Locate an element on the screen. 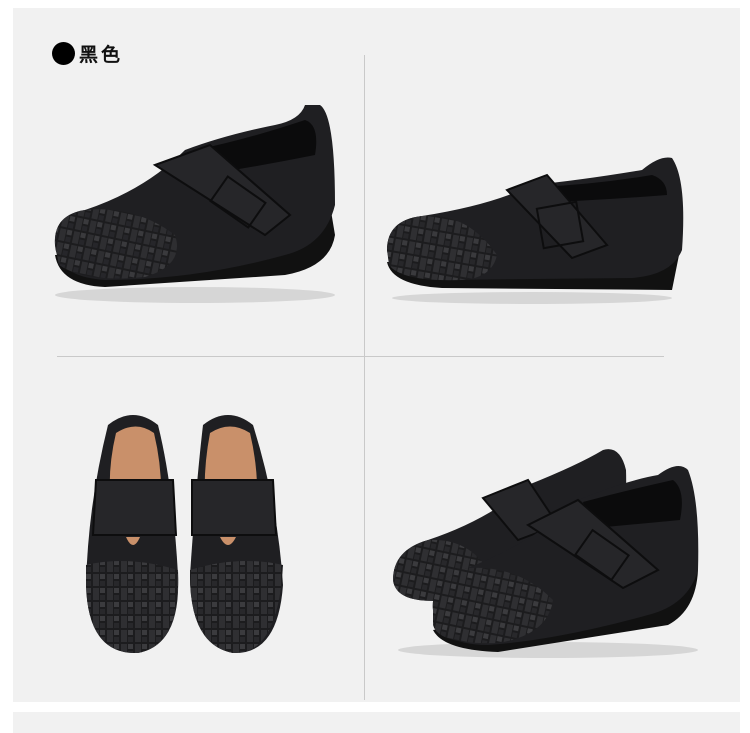 The image size is (750, 733). color-name-label: 黑色 is located at coordinates (101, 55).